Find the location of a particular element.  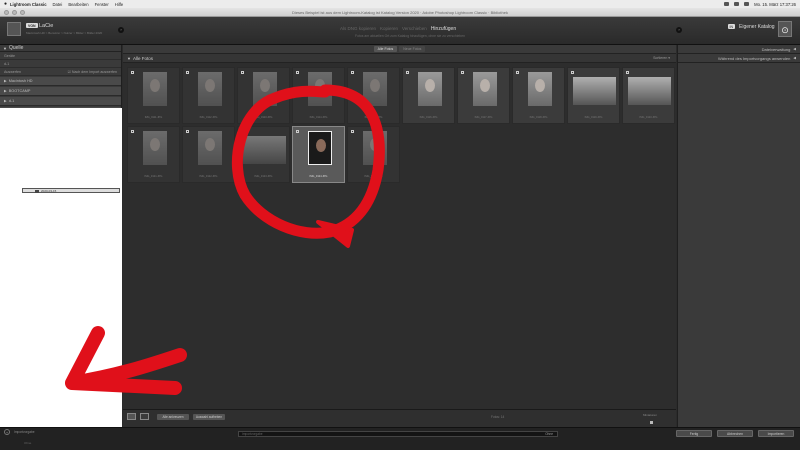

wifi-icon is located at coordinates (737, 4).